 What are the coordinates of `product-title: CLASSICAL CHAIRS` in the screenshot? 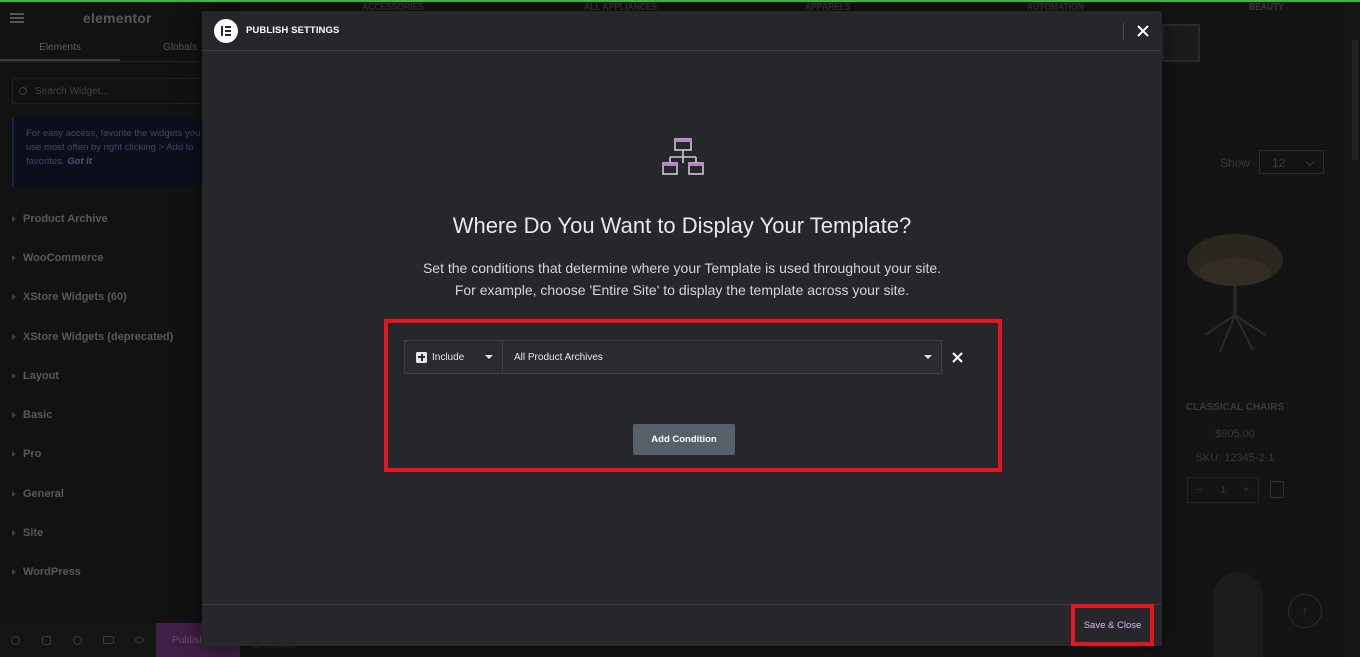 It's located at (1235, 407).